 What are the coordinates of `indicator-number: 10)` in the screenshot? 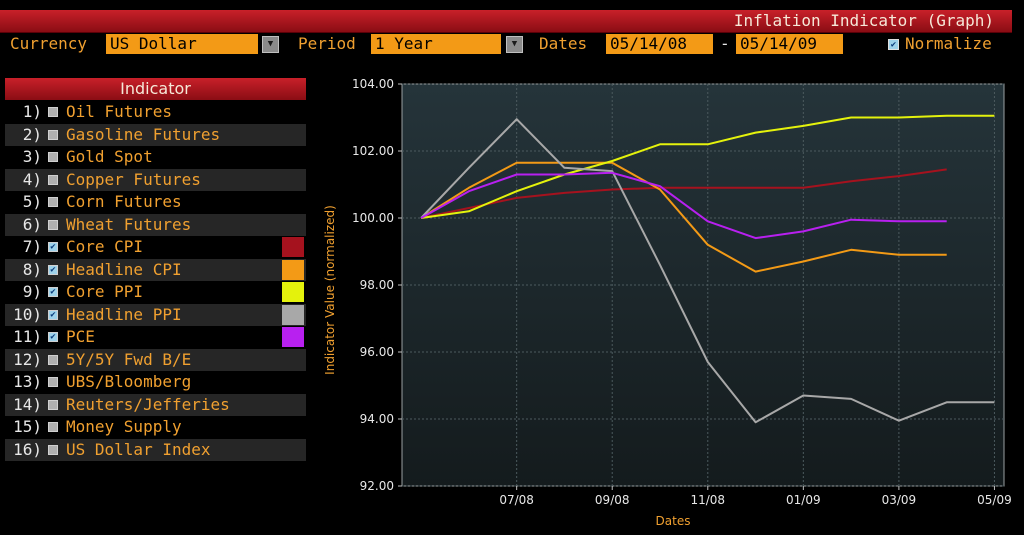 It's located at (27, 314).